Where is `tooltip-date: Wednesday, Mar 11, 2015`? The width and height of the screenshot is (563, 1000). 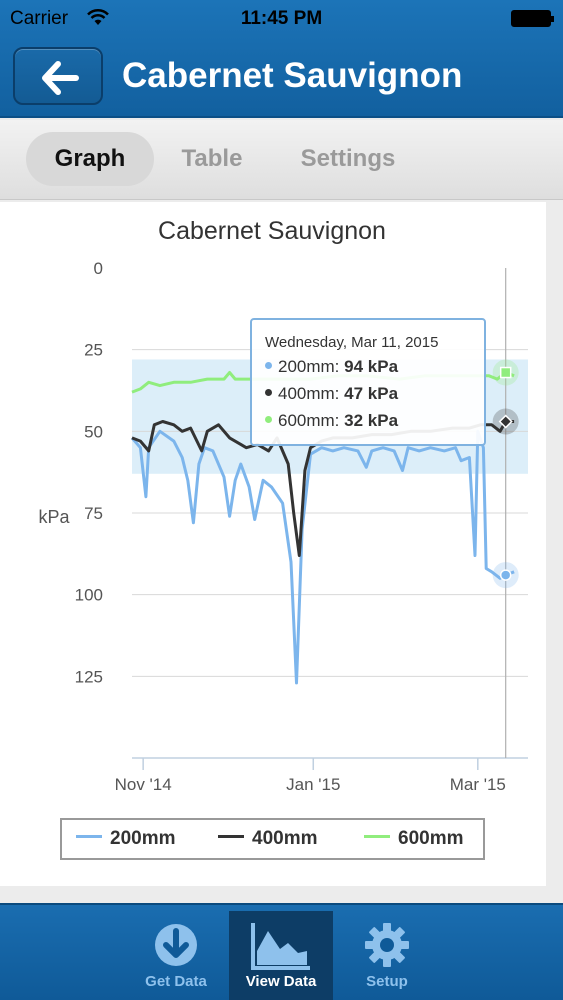 tooltip-date: Wednesday, Mar 11, 2015 is located at coordinates (352, 342).